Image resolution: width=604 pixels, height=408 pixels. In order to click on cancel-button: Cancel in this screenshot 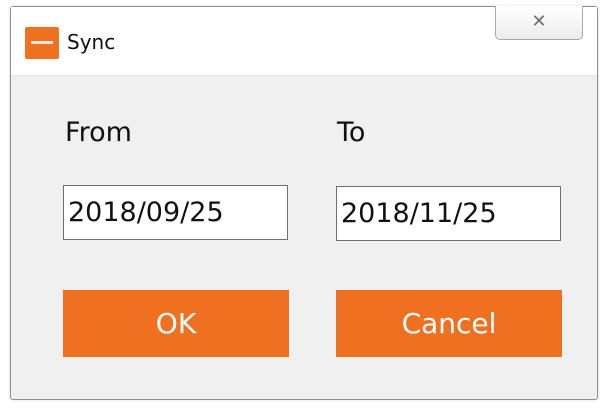, I will do `click(449, 323)`.